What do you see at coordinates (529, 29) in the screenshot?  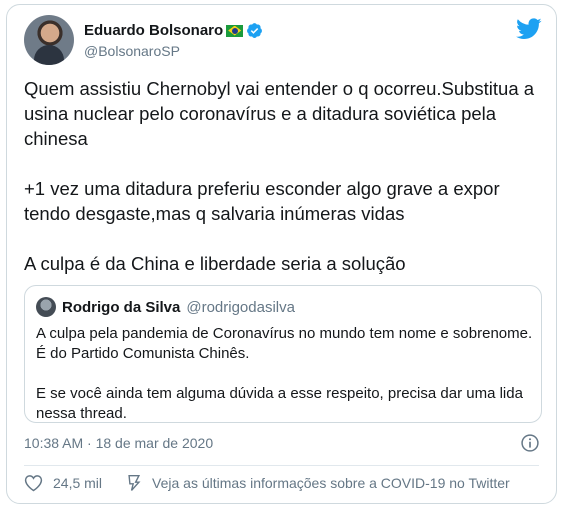 I see `twitter-bird-icon` at bounding box center [529, 29].